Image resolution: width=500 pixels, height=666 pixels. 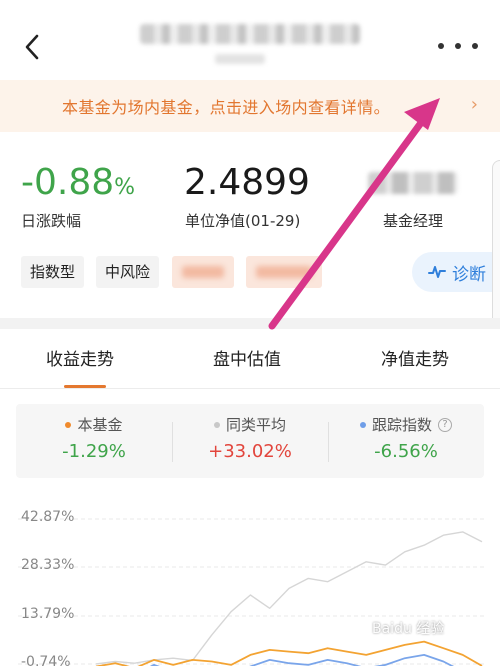 What do you see at coordinates (250, 323) in the screenshot?
I see `section-divider` at bounding box center [250, 323].